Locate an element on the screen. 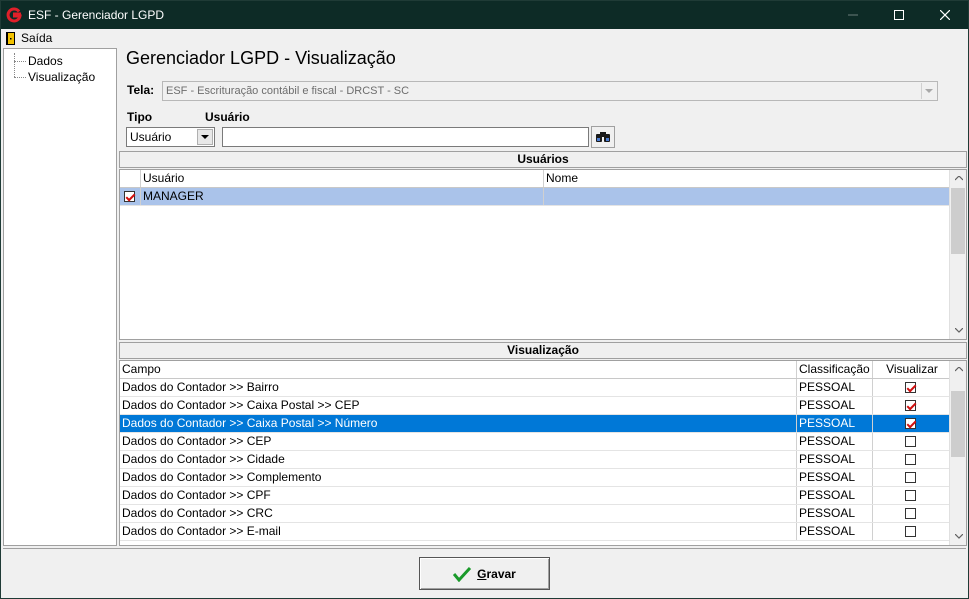 The image size is (969, 599). gravar-rest: ravar is located at coordinates (501, 573).